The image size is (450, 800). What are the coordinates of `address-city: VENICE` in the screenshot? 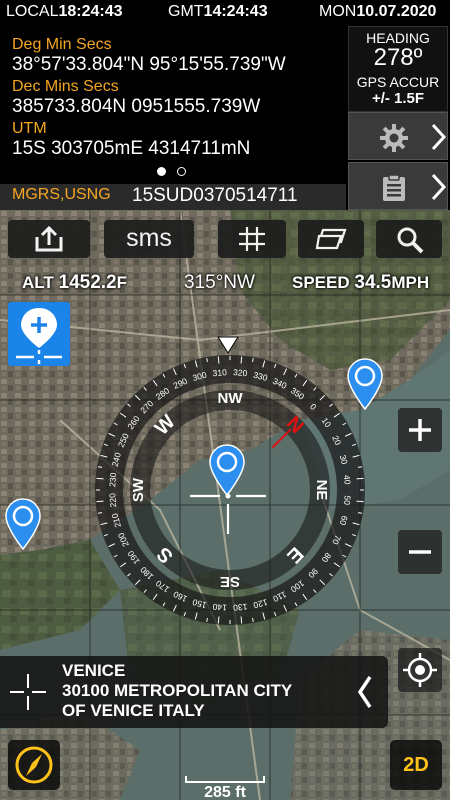 It's located at (94, 670).